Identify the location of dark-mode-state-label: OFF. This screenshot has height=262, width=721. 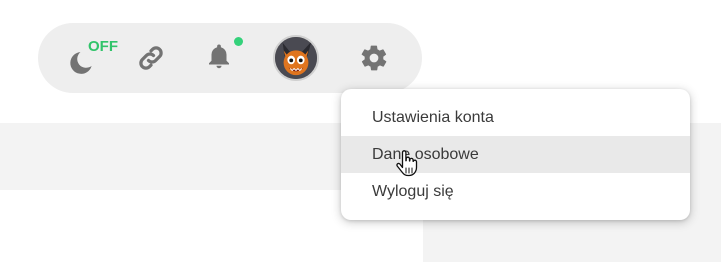
(103, 46).